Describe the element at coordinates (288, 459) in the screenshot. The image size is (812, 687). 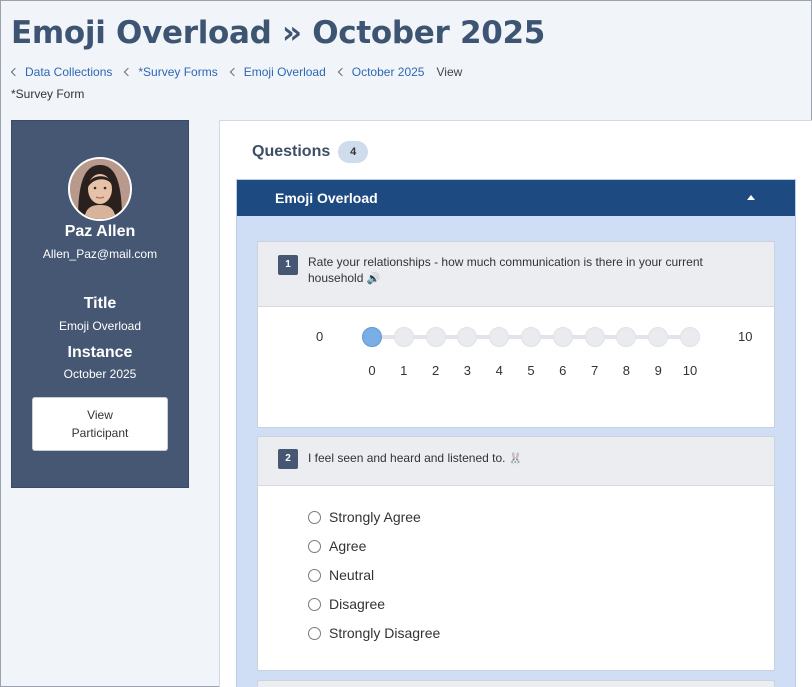
I see `question-number: 2` at that location.